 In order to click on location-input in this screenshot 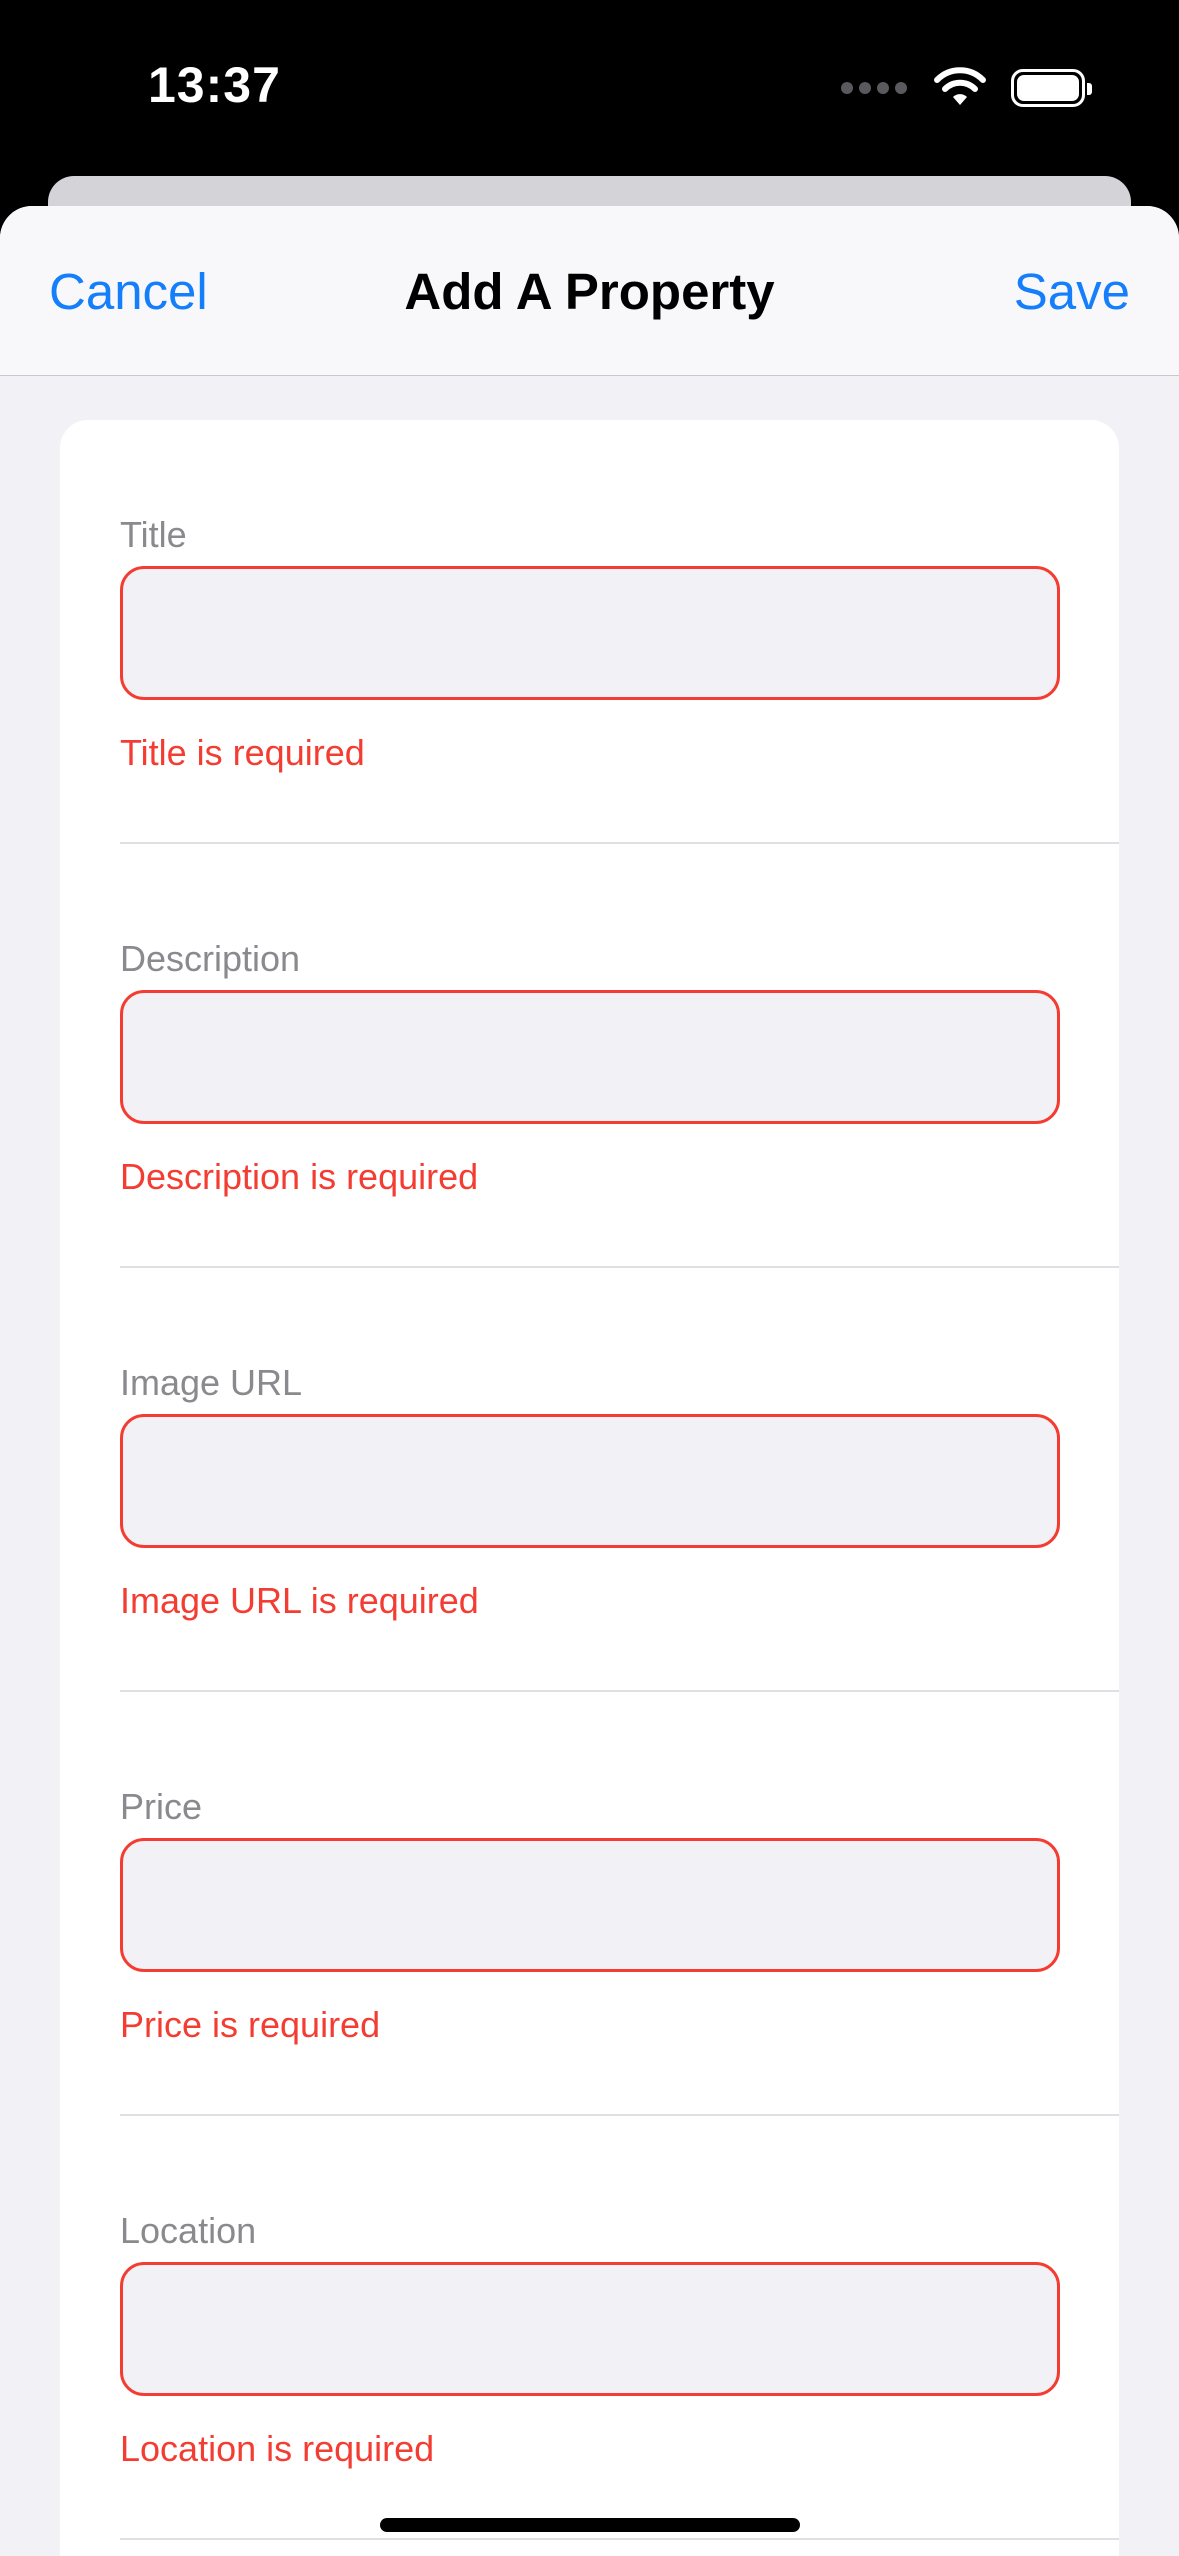, I will do `click(590, 2329)`.